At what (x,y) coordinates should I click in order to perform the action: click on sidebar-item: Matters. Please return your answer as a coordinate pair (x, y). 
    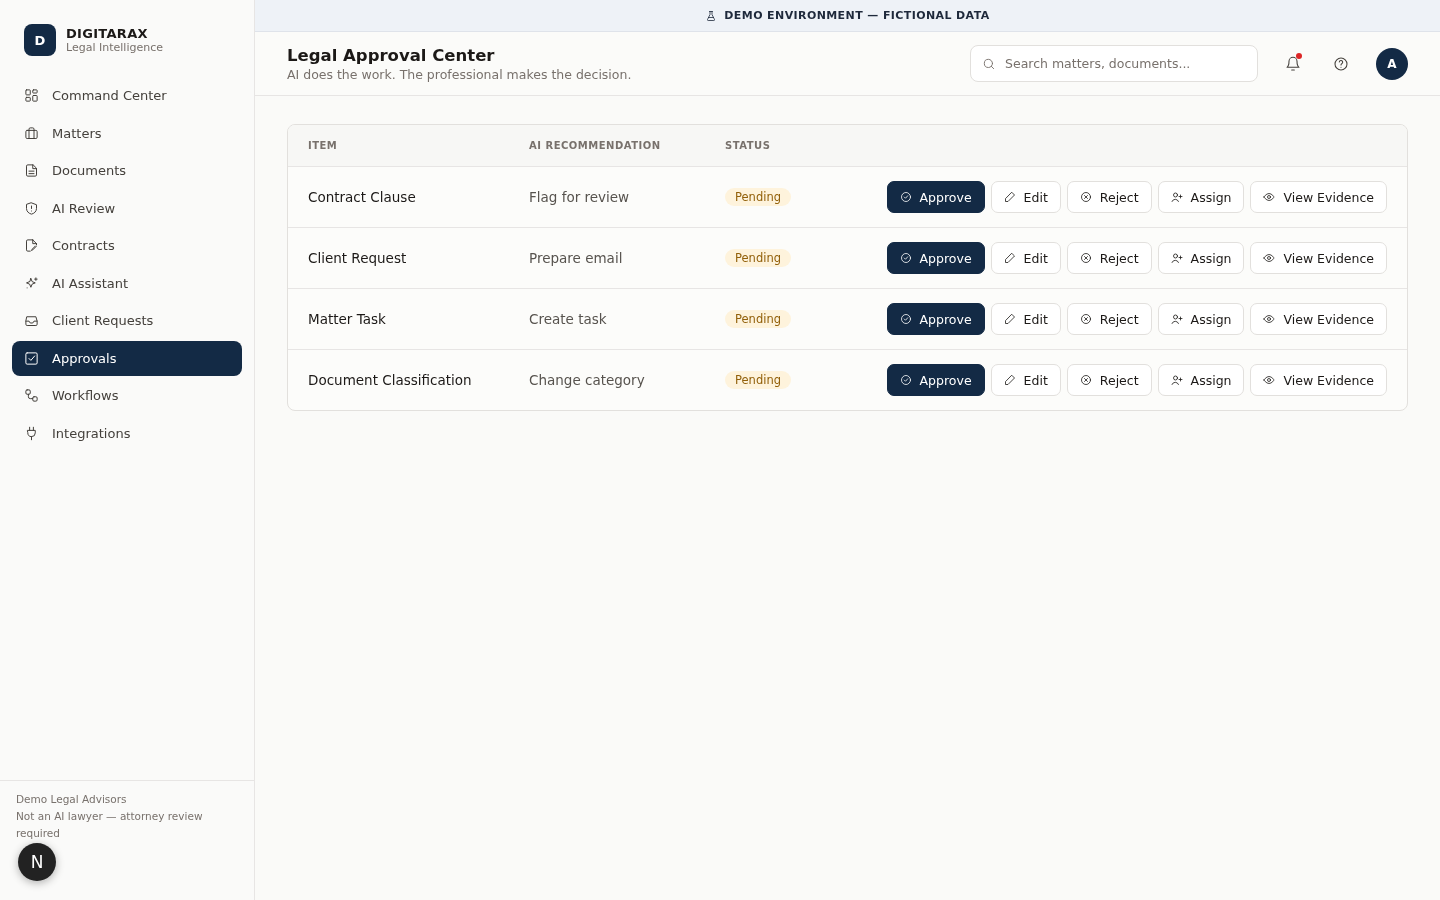
    Looking at the image, I should click on (127, 133).